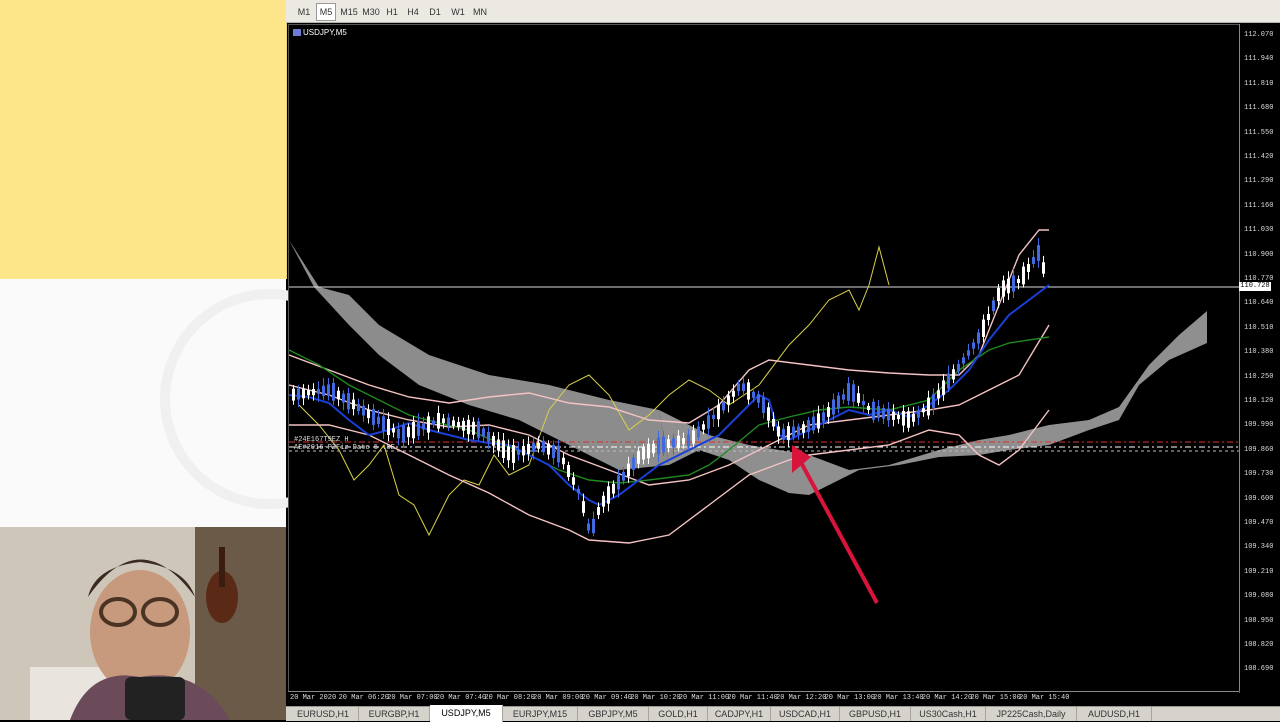 Image resolution: width=1280 pixels, height=722 pixels. I want to click on timeframe-mn-button: MN, so click(480, 12).